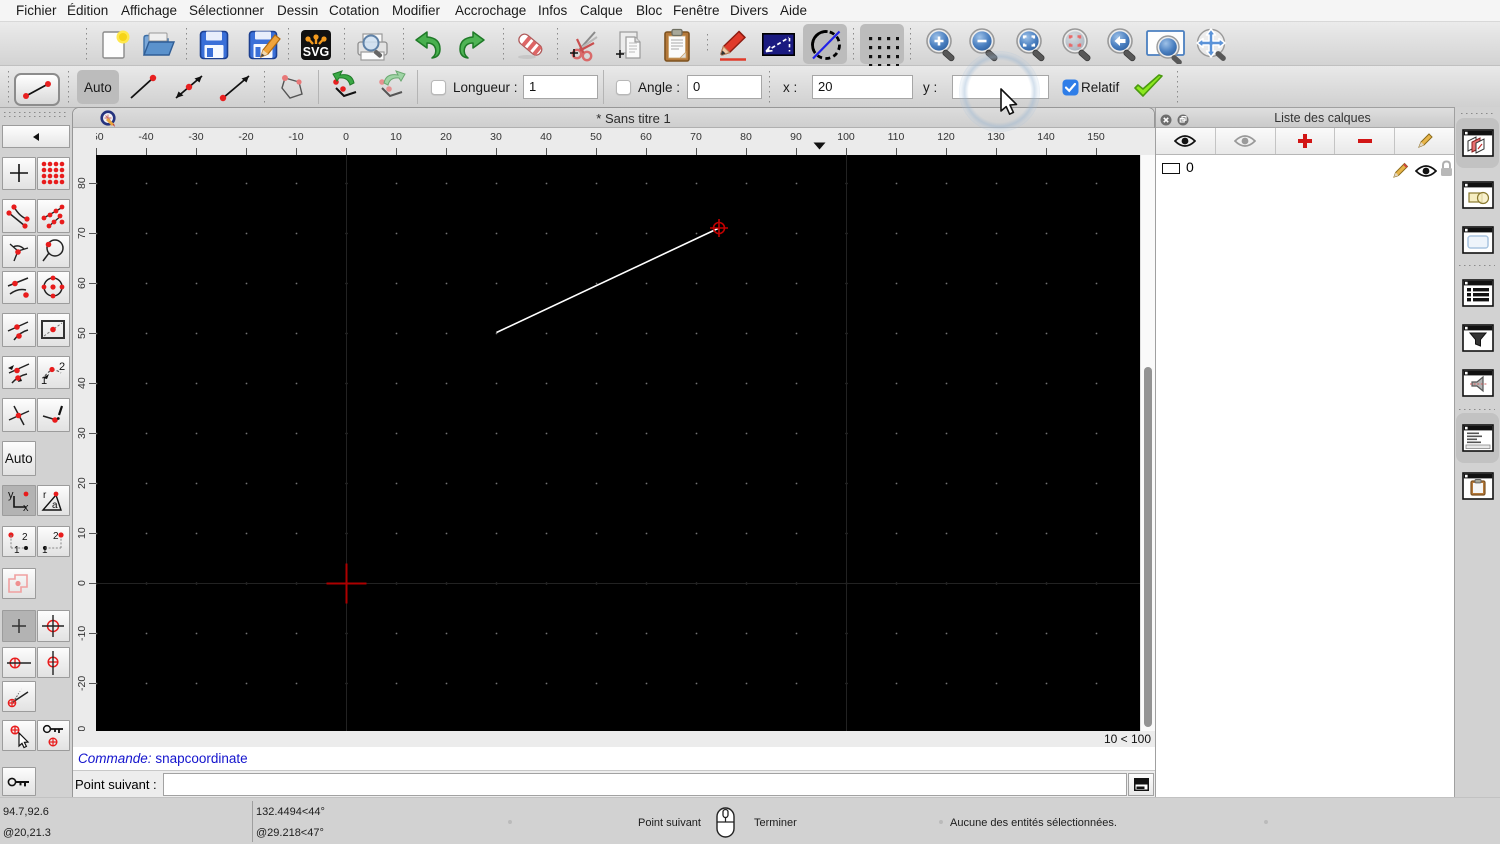 This screenshot has height=844, width=1500. Describe the element at coordinates (26, 508) in the screenshot. I see `svg-text: x` at that location.